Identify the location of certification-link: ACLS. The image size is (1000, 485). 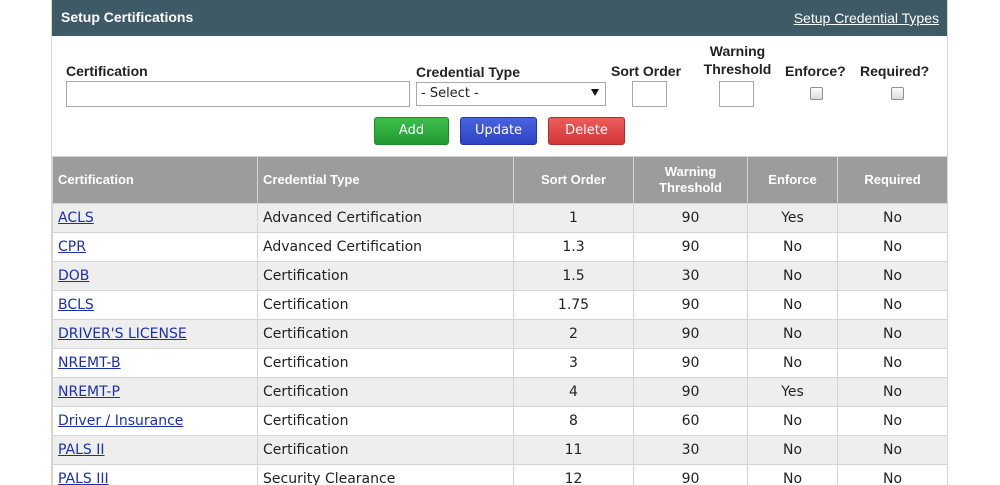
(76, 218).